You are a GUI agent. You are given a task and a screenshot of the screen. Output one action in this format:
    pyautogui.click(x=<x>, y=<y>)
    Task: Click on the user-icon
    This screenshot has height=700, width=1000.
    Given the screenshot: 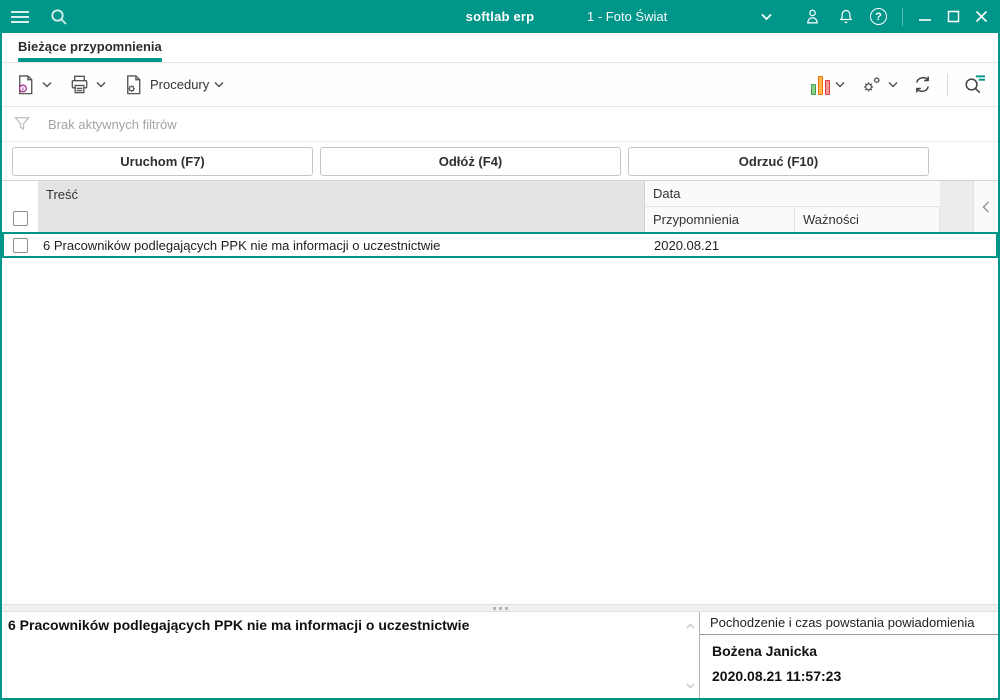 What is the action you would take?
    pyautogui.click(x=812, y=16)
    